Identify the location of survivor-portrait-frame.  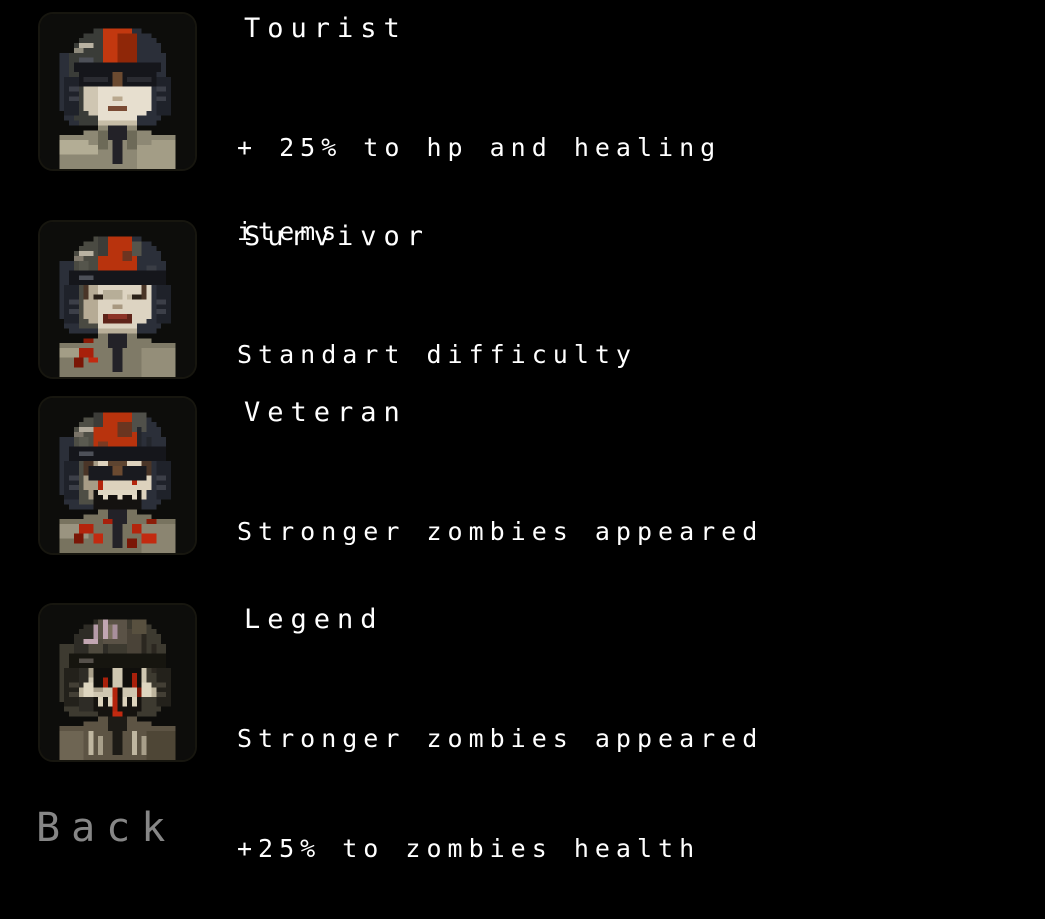
(117, 299).